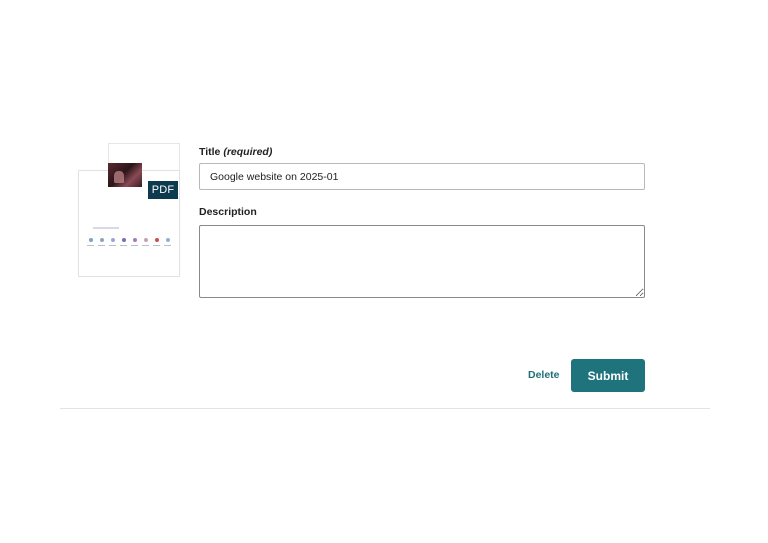  Describe the element at coordinates (385, 408) in the screenshot. I see `section-divider` at that location.